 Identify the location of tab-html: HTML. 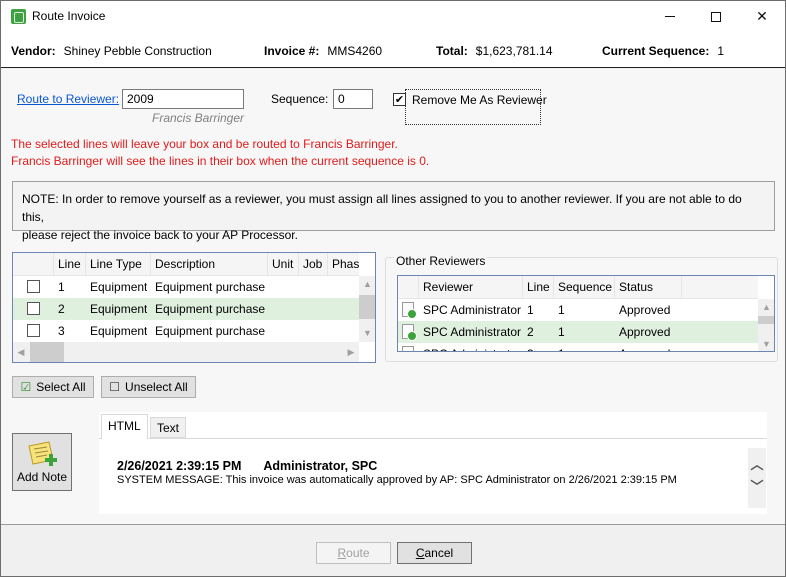
(124, 426).